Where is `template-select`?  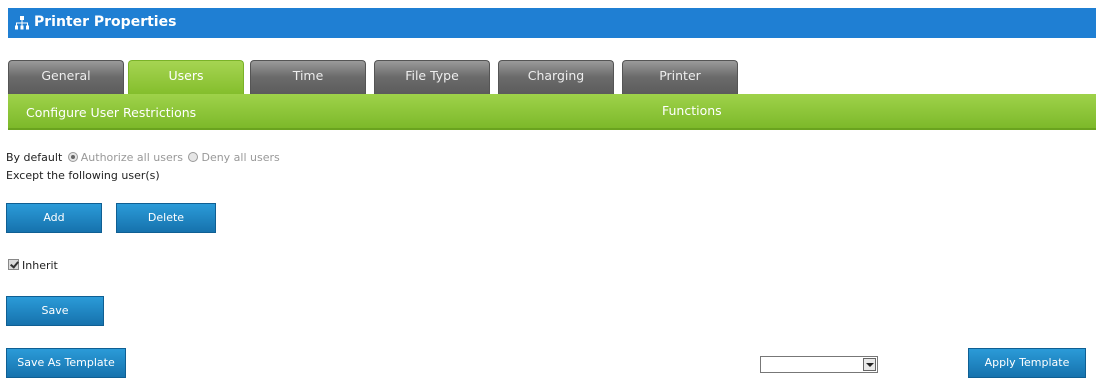 template-select is located at coordinates (819, 364).